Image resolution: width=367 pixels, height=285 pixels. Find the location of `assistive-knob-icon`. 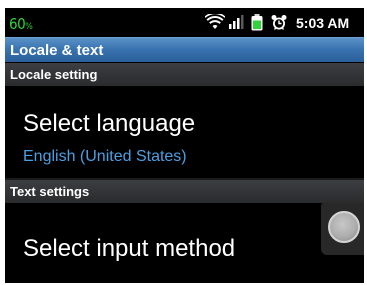

assistive-knob-icon is located at coordinates (344, 227).